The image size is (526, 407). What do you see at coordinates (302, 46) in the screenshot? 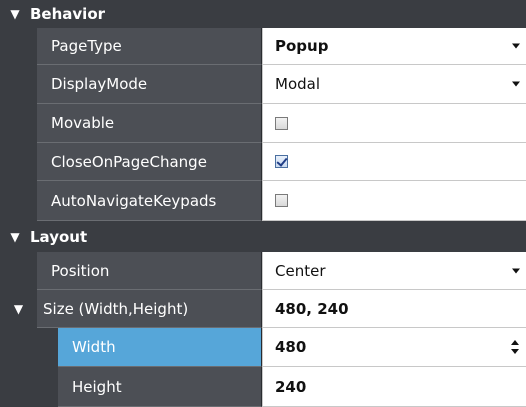
I see `pagetype-value: Popup` at bounding box center [302, 46].